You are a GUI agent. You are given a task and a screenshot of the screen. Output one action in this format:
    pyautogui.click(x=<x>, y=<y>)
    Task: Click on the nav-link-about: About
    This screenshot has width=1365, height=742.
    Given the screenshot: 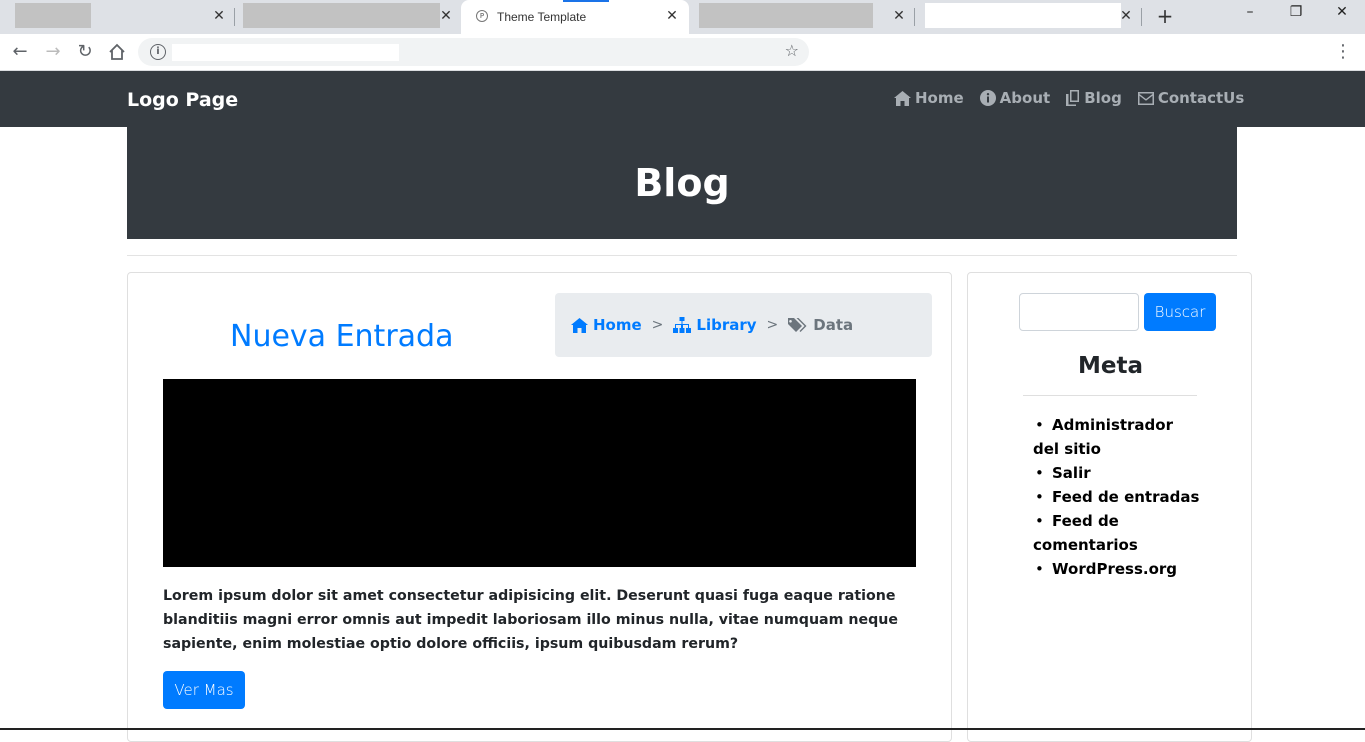 What is the action you would take?
    pyautogui.click(x=1015, y=98)
    